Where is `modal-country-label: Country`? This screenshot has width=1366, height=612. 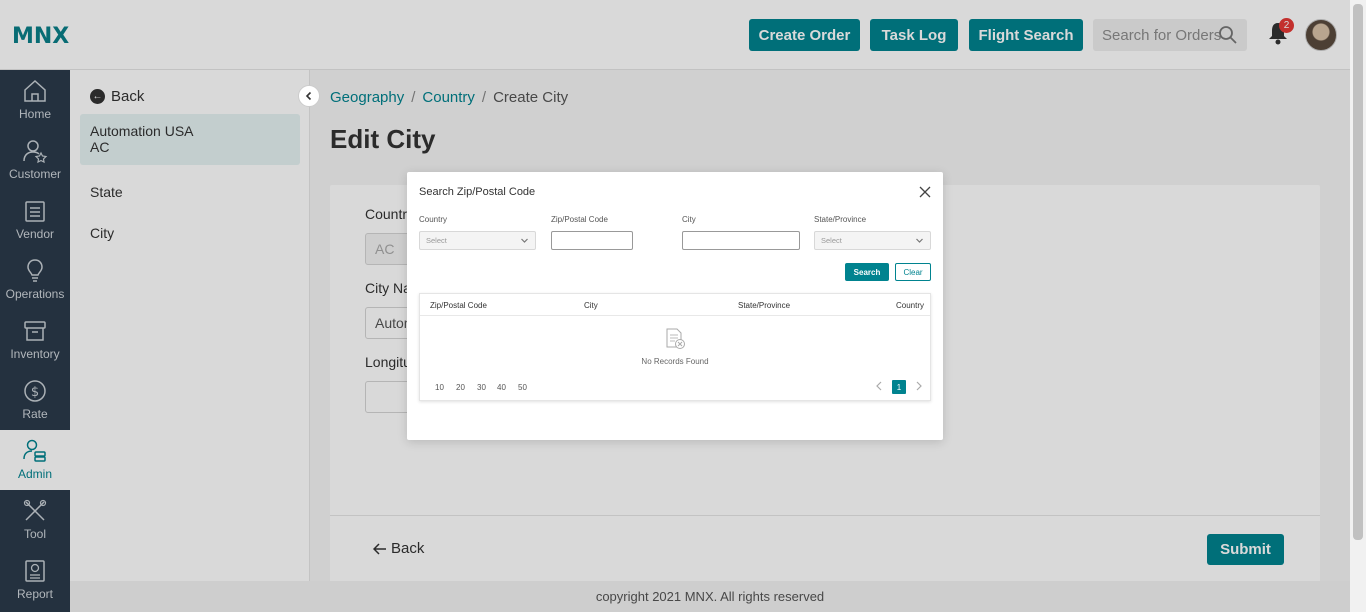 modal-country-label: Country is located at coordinates (433, 219).